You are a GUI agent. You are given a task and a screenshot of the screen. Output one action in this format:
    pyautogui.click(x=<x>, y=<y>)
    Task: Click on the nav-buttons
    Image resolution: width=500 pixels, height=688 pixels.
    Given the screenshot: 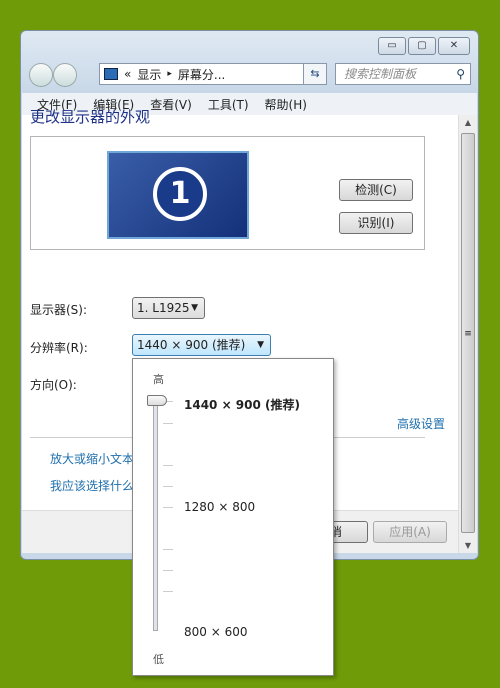 What is the action you would take?
    pyautogui.click(x=53, y=75)
    